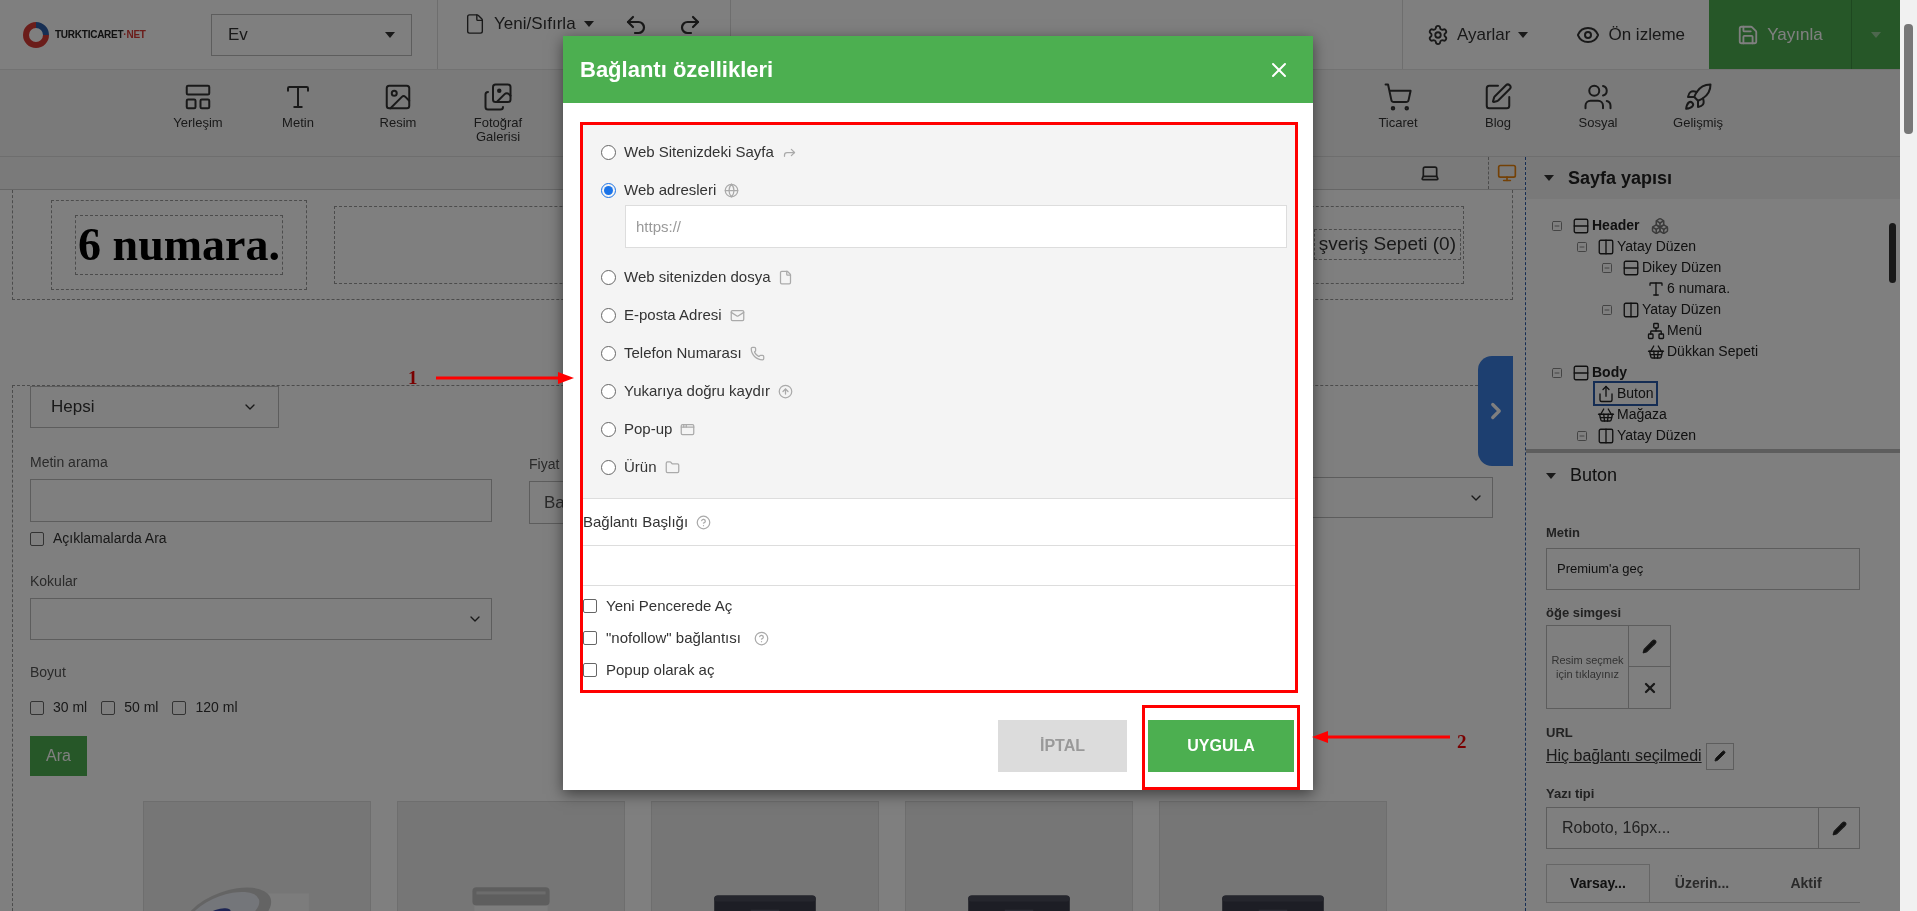 This screenshot has height=911, width=1917. I want to click on category-select: Hepsi, so click(154, 407).